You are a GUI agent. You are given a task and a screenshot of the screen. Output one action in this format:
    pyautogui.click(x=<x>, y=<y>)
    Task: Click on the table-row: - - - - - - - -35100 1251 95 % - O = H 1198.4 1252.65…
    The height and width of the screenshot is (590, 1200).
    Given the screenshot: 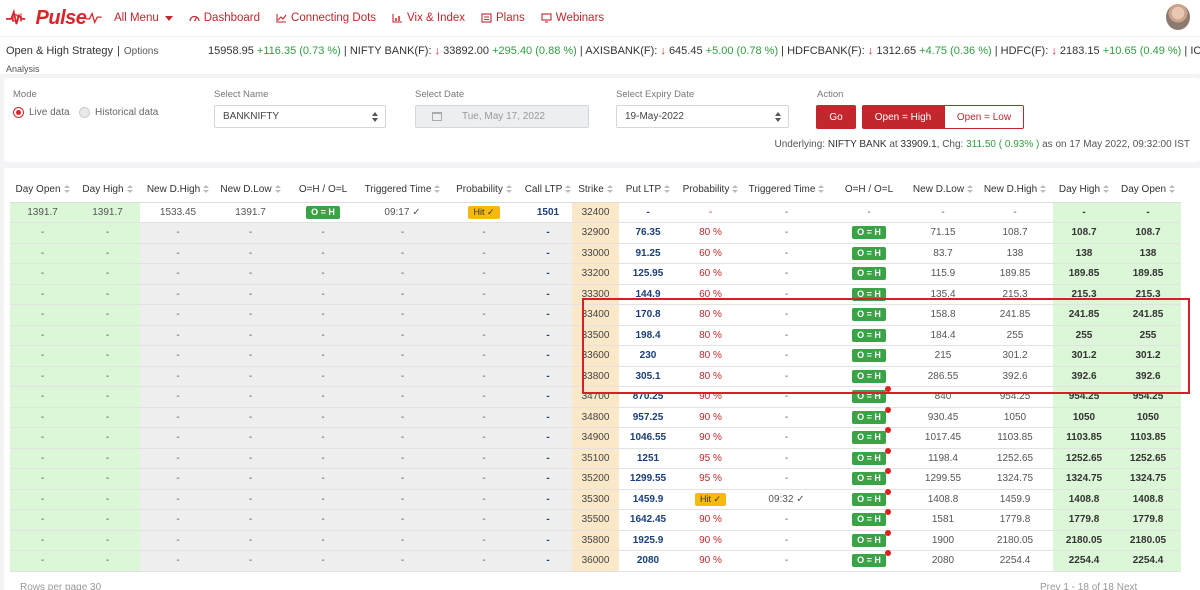 What is the action you would take?
    pyautogui.click(x=595, y=458)
    